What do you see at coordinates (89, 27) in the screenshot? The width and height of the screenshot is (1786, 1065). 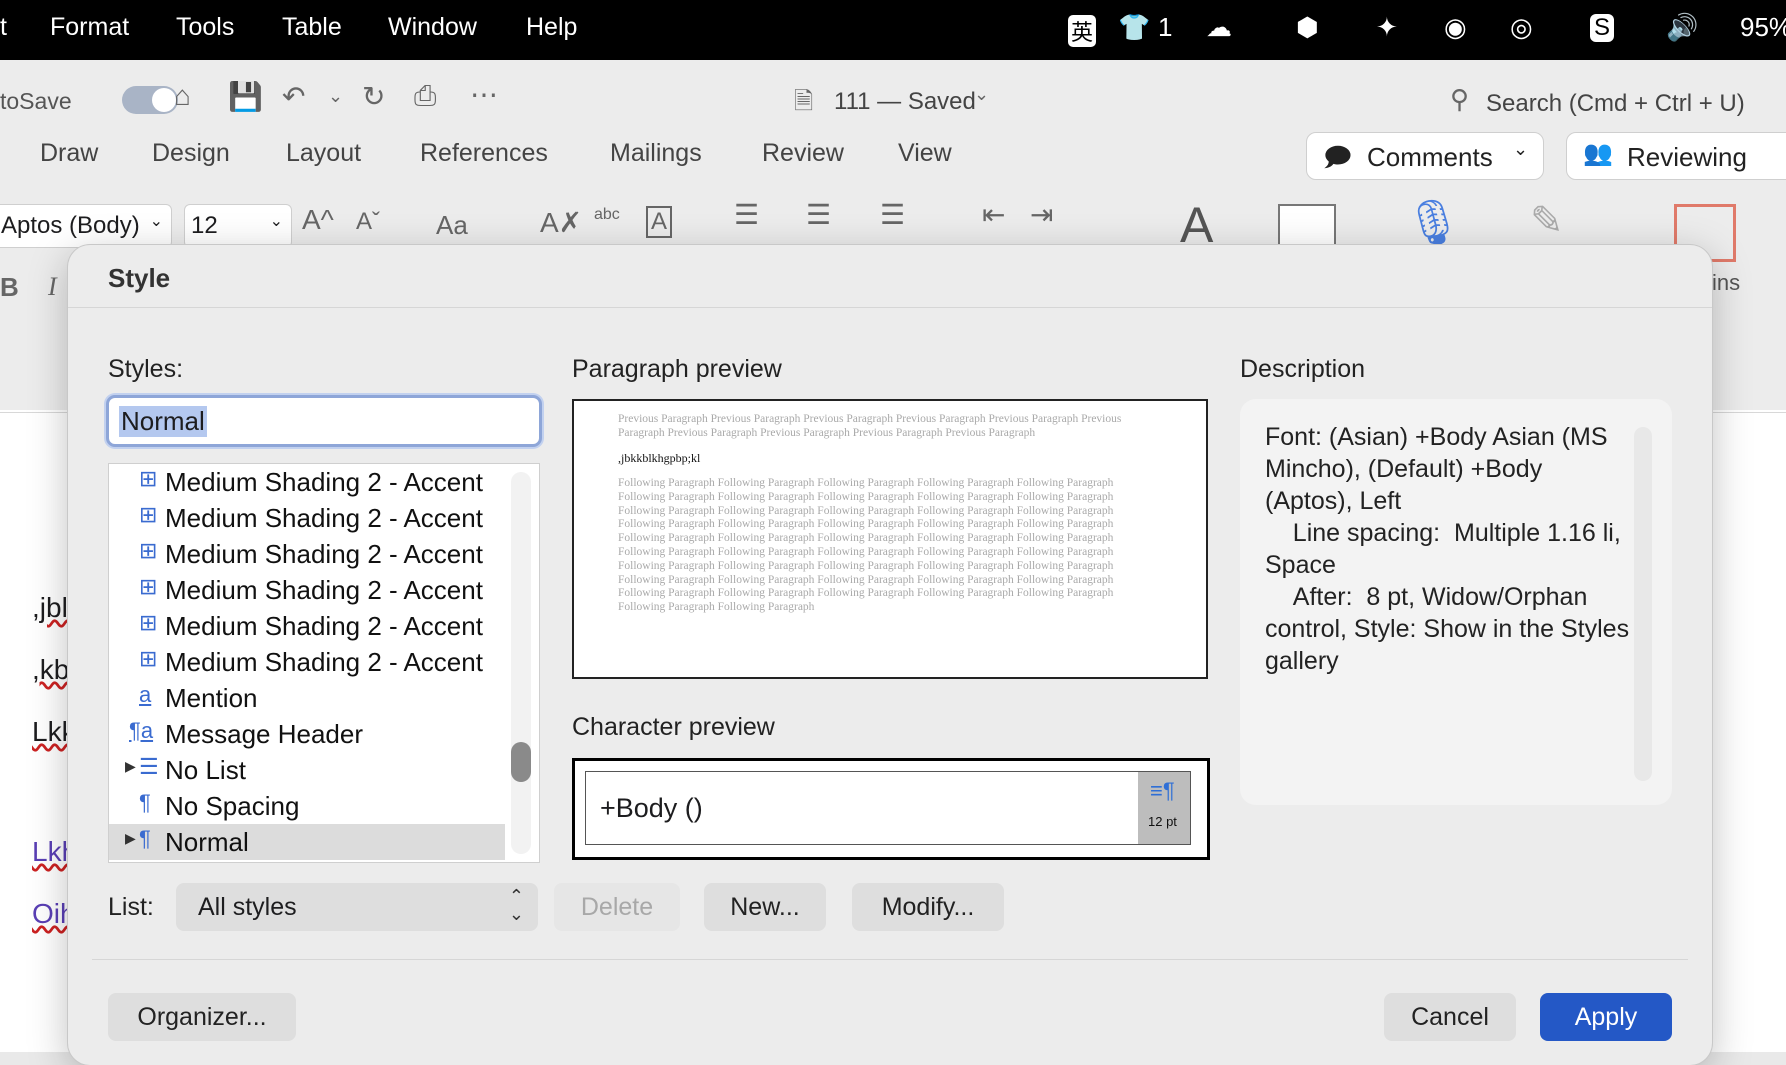 I see `menu-item-format: Format` at bounding box center [89, 27].